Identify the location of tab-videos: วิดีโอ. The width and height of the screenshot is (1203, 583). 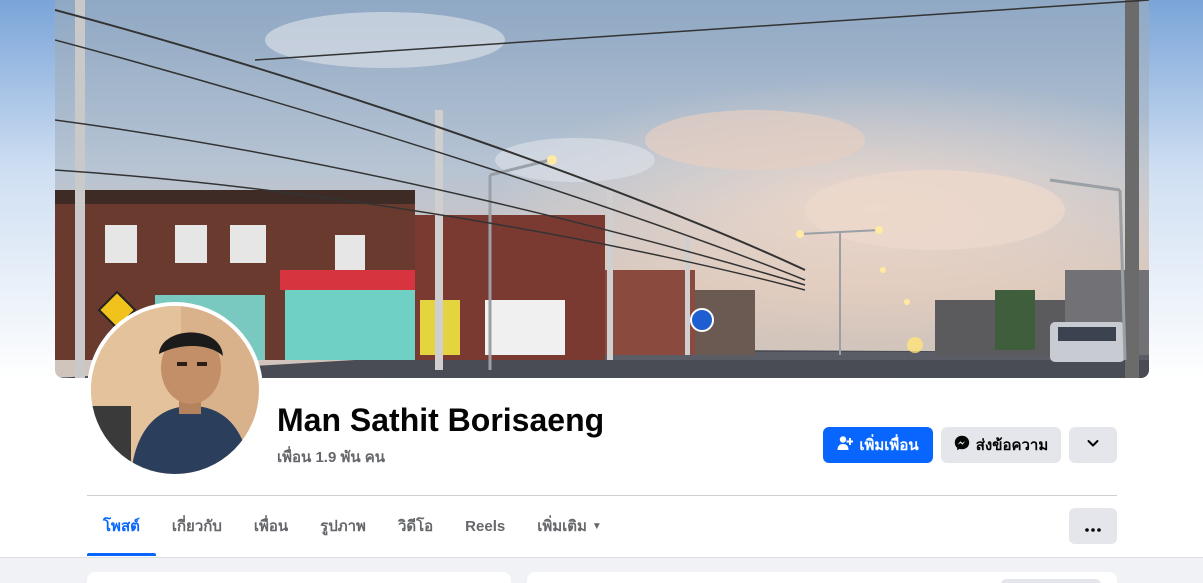
(415, 526).